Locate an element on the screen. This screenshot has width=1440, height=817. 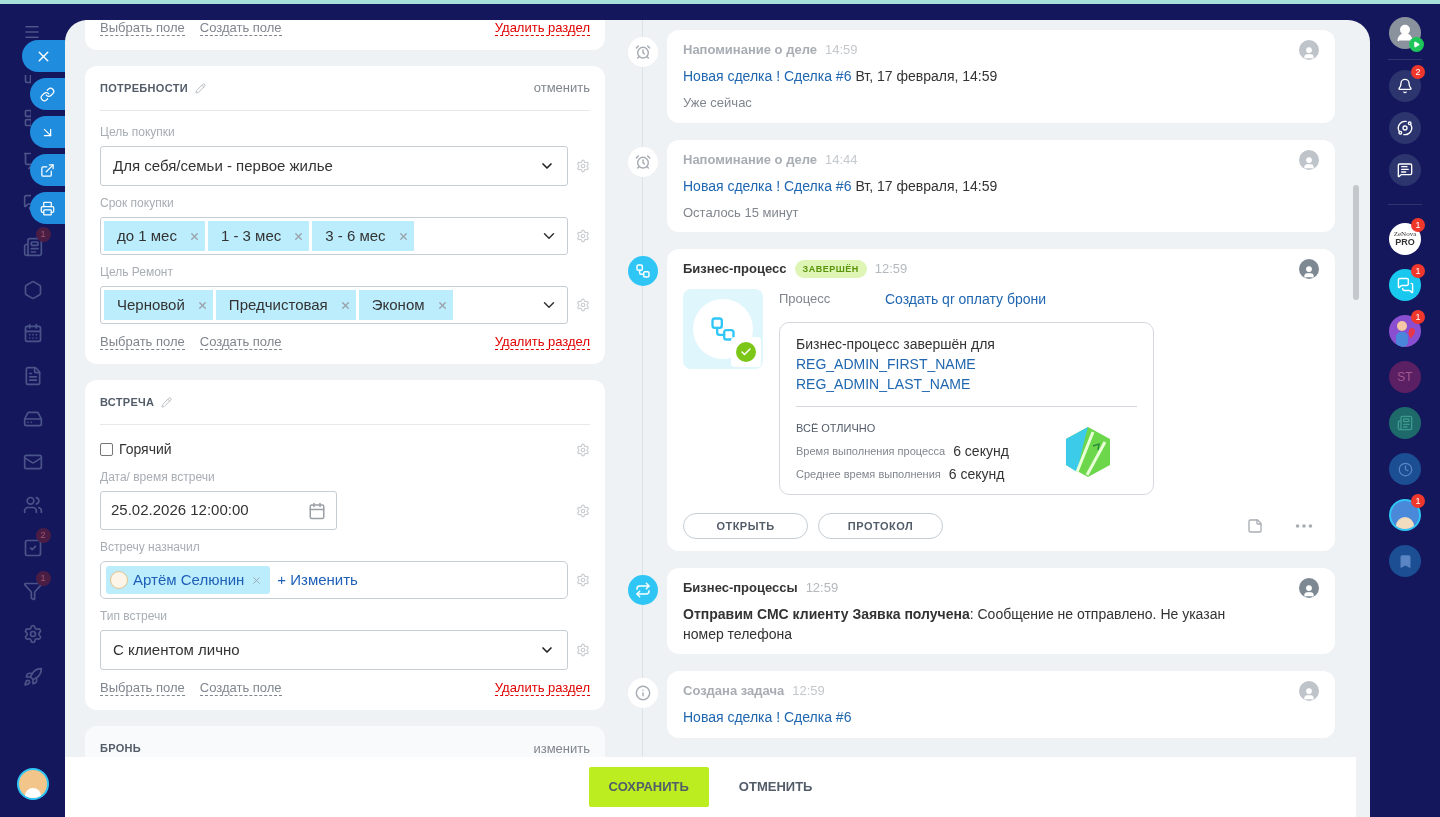
user-icon is located at coordinates (1405, 33).